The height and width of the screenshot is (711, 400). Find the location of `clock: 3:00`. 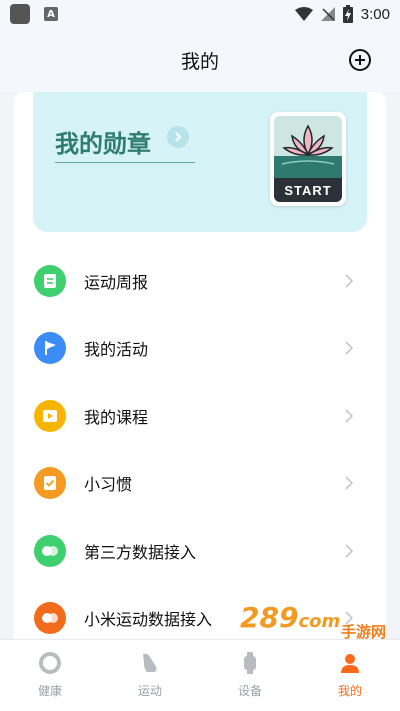

clock: 3:00 is located at coordinates (375, 14).